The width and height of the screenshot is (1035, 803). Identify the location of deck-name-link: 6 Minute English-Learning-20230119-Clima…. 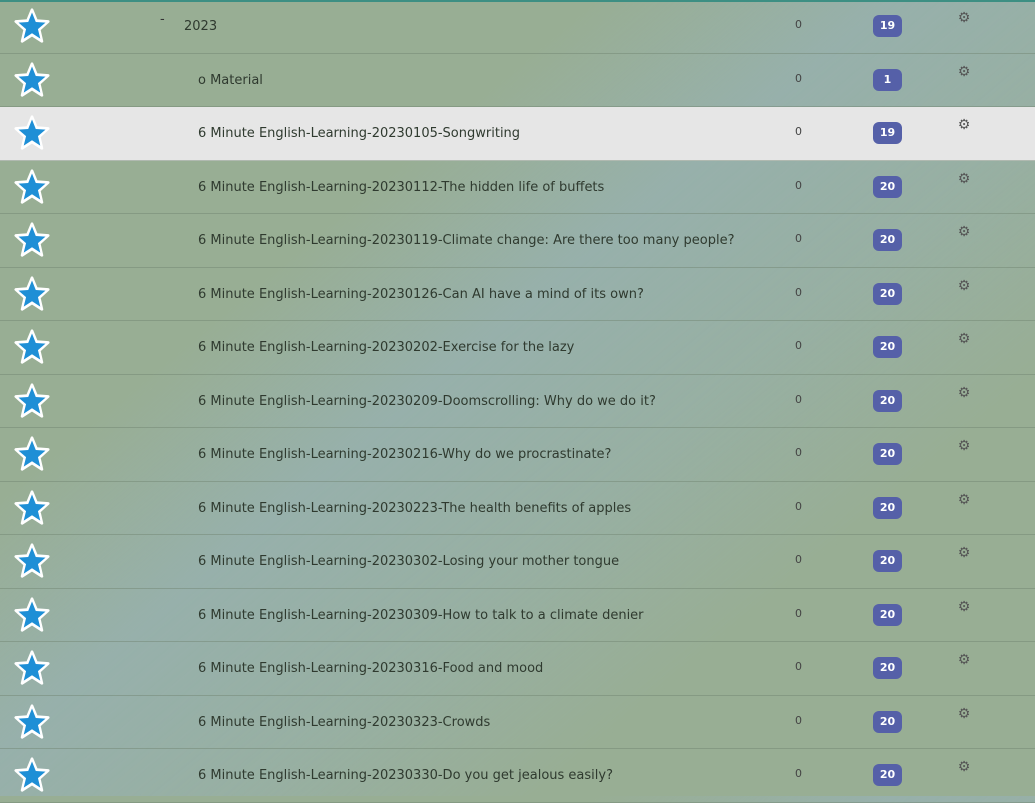
(466, 240).